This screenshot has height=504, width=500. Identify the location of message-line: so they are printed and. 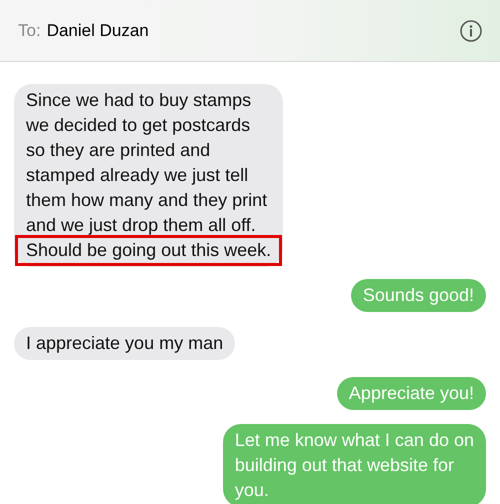
(119, 150).